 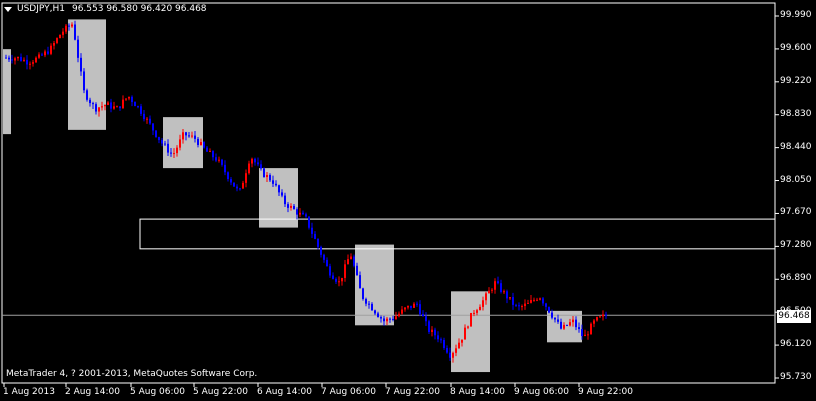 What do you see at coordinates (8, 9) in the screenshot?
I see `dropdown-icon` at bounding box center [8, 9].